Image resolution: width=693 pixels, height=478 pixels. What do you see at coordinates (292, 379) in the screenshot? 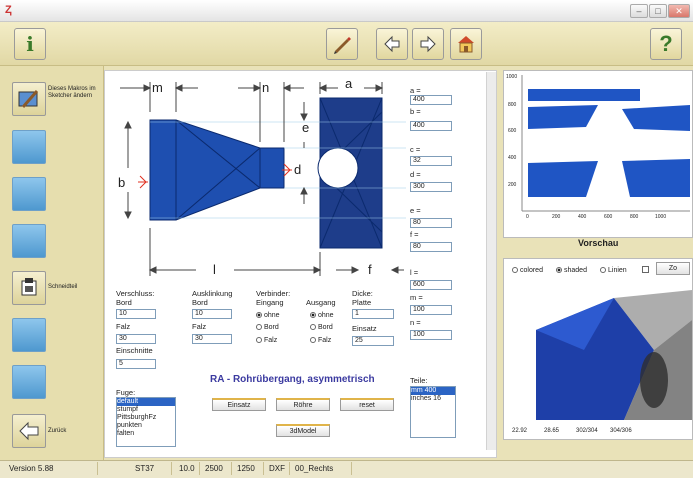
I see `macro-title: RA - Rohrübergang, asymmetrisch` at bounding box center [292, 379].